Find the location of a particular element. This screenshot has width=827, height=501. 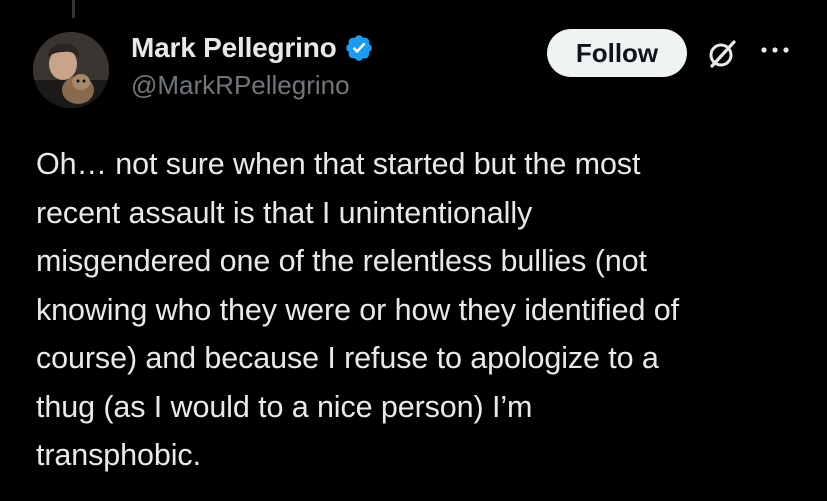

more-options-icon is located at coordinates (775, 50).